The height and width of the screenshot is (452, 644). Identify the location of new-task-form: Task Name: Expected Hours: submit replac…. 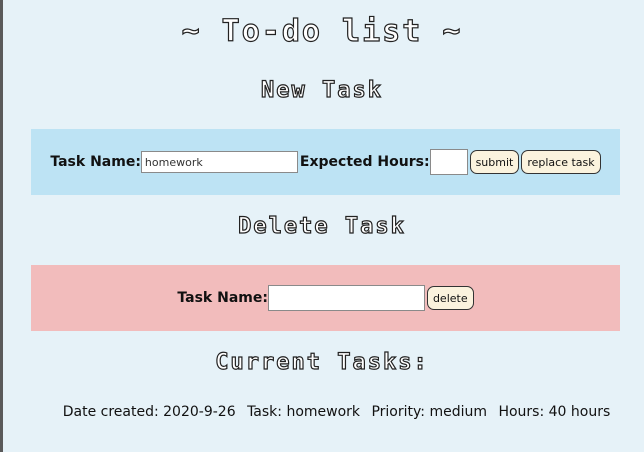
(325, 162).